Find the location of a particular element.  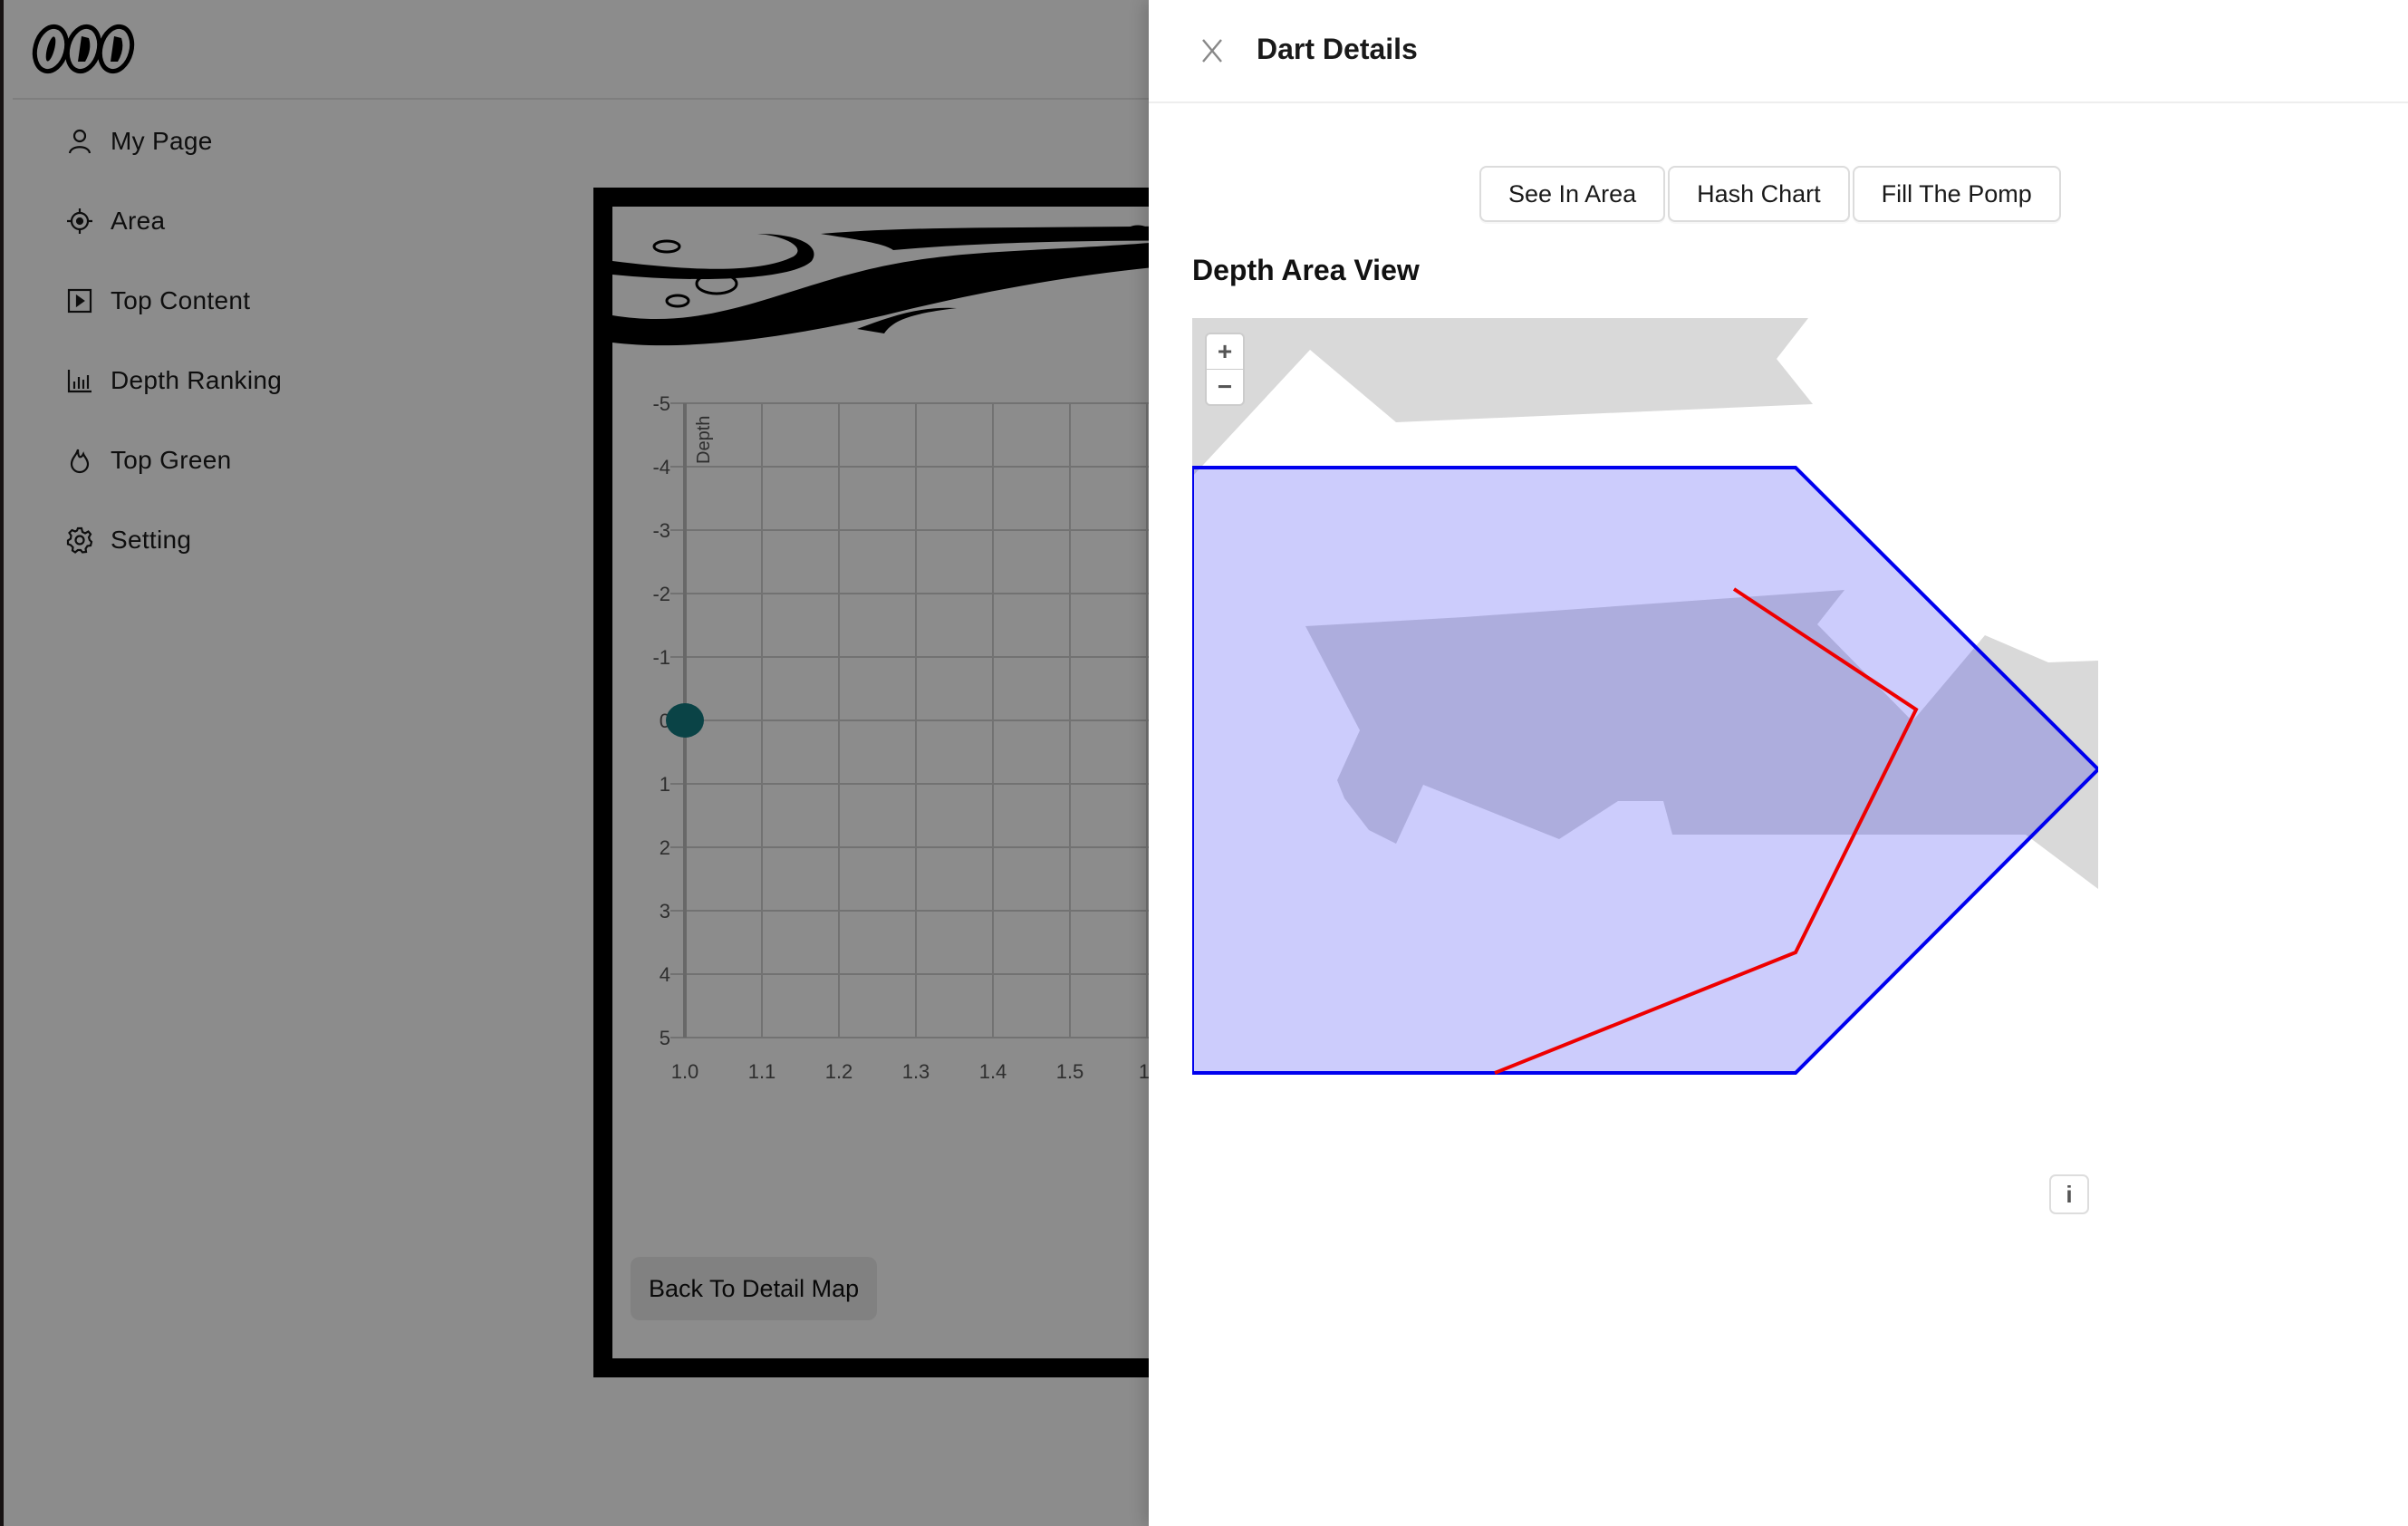

drawer-title: Dart Details is located at coordinates (1337, 49).